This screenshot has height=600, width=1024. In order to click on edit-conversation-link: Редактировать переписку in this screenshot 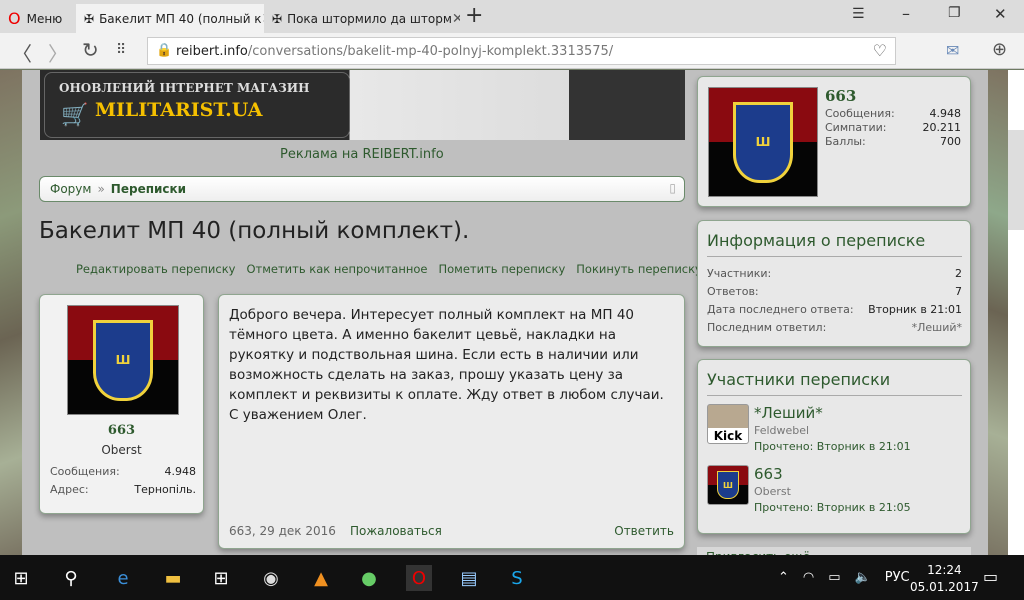, I will do `click(155, 269)`.